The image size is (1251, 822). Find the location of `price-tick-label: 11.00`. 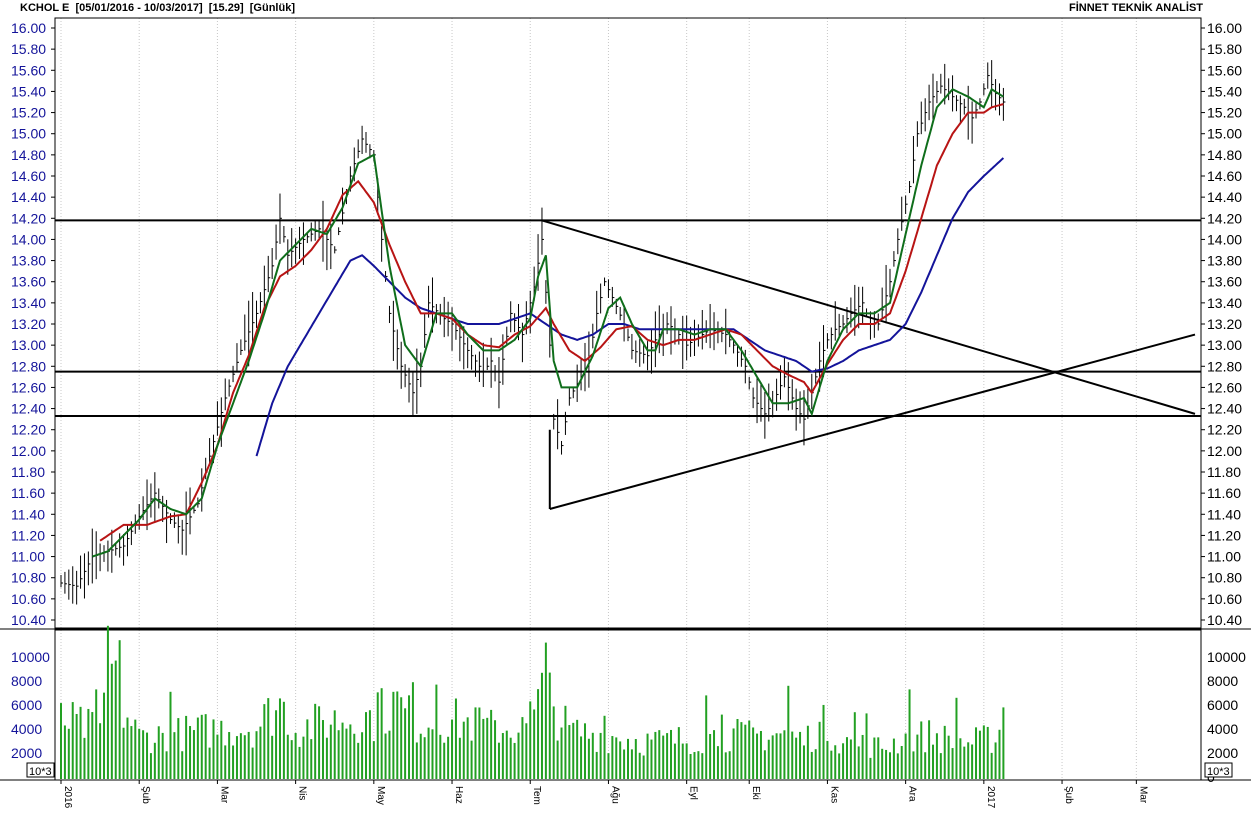

price-tick-label: 11.00 is located at coordinates (28, 557).